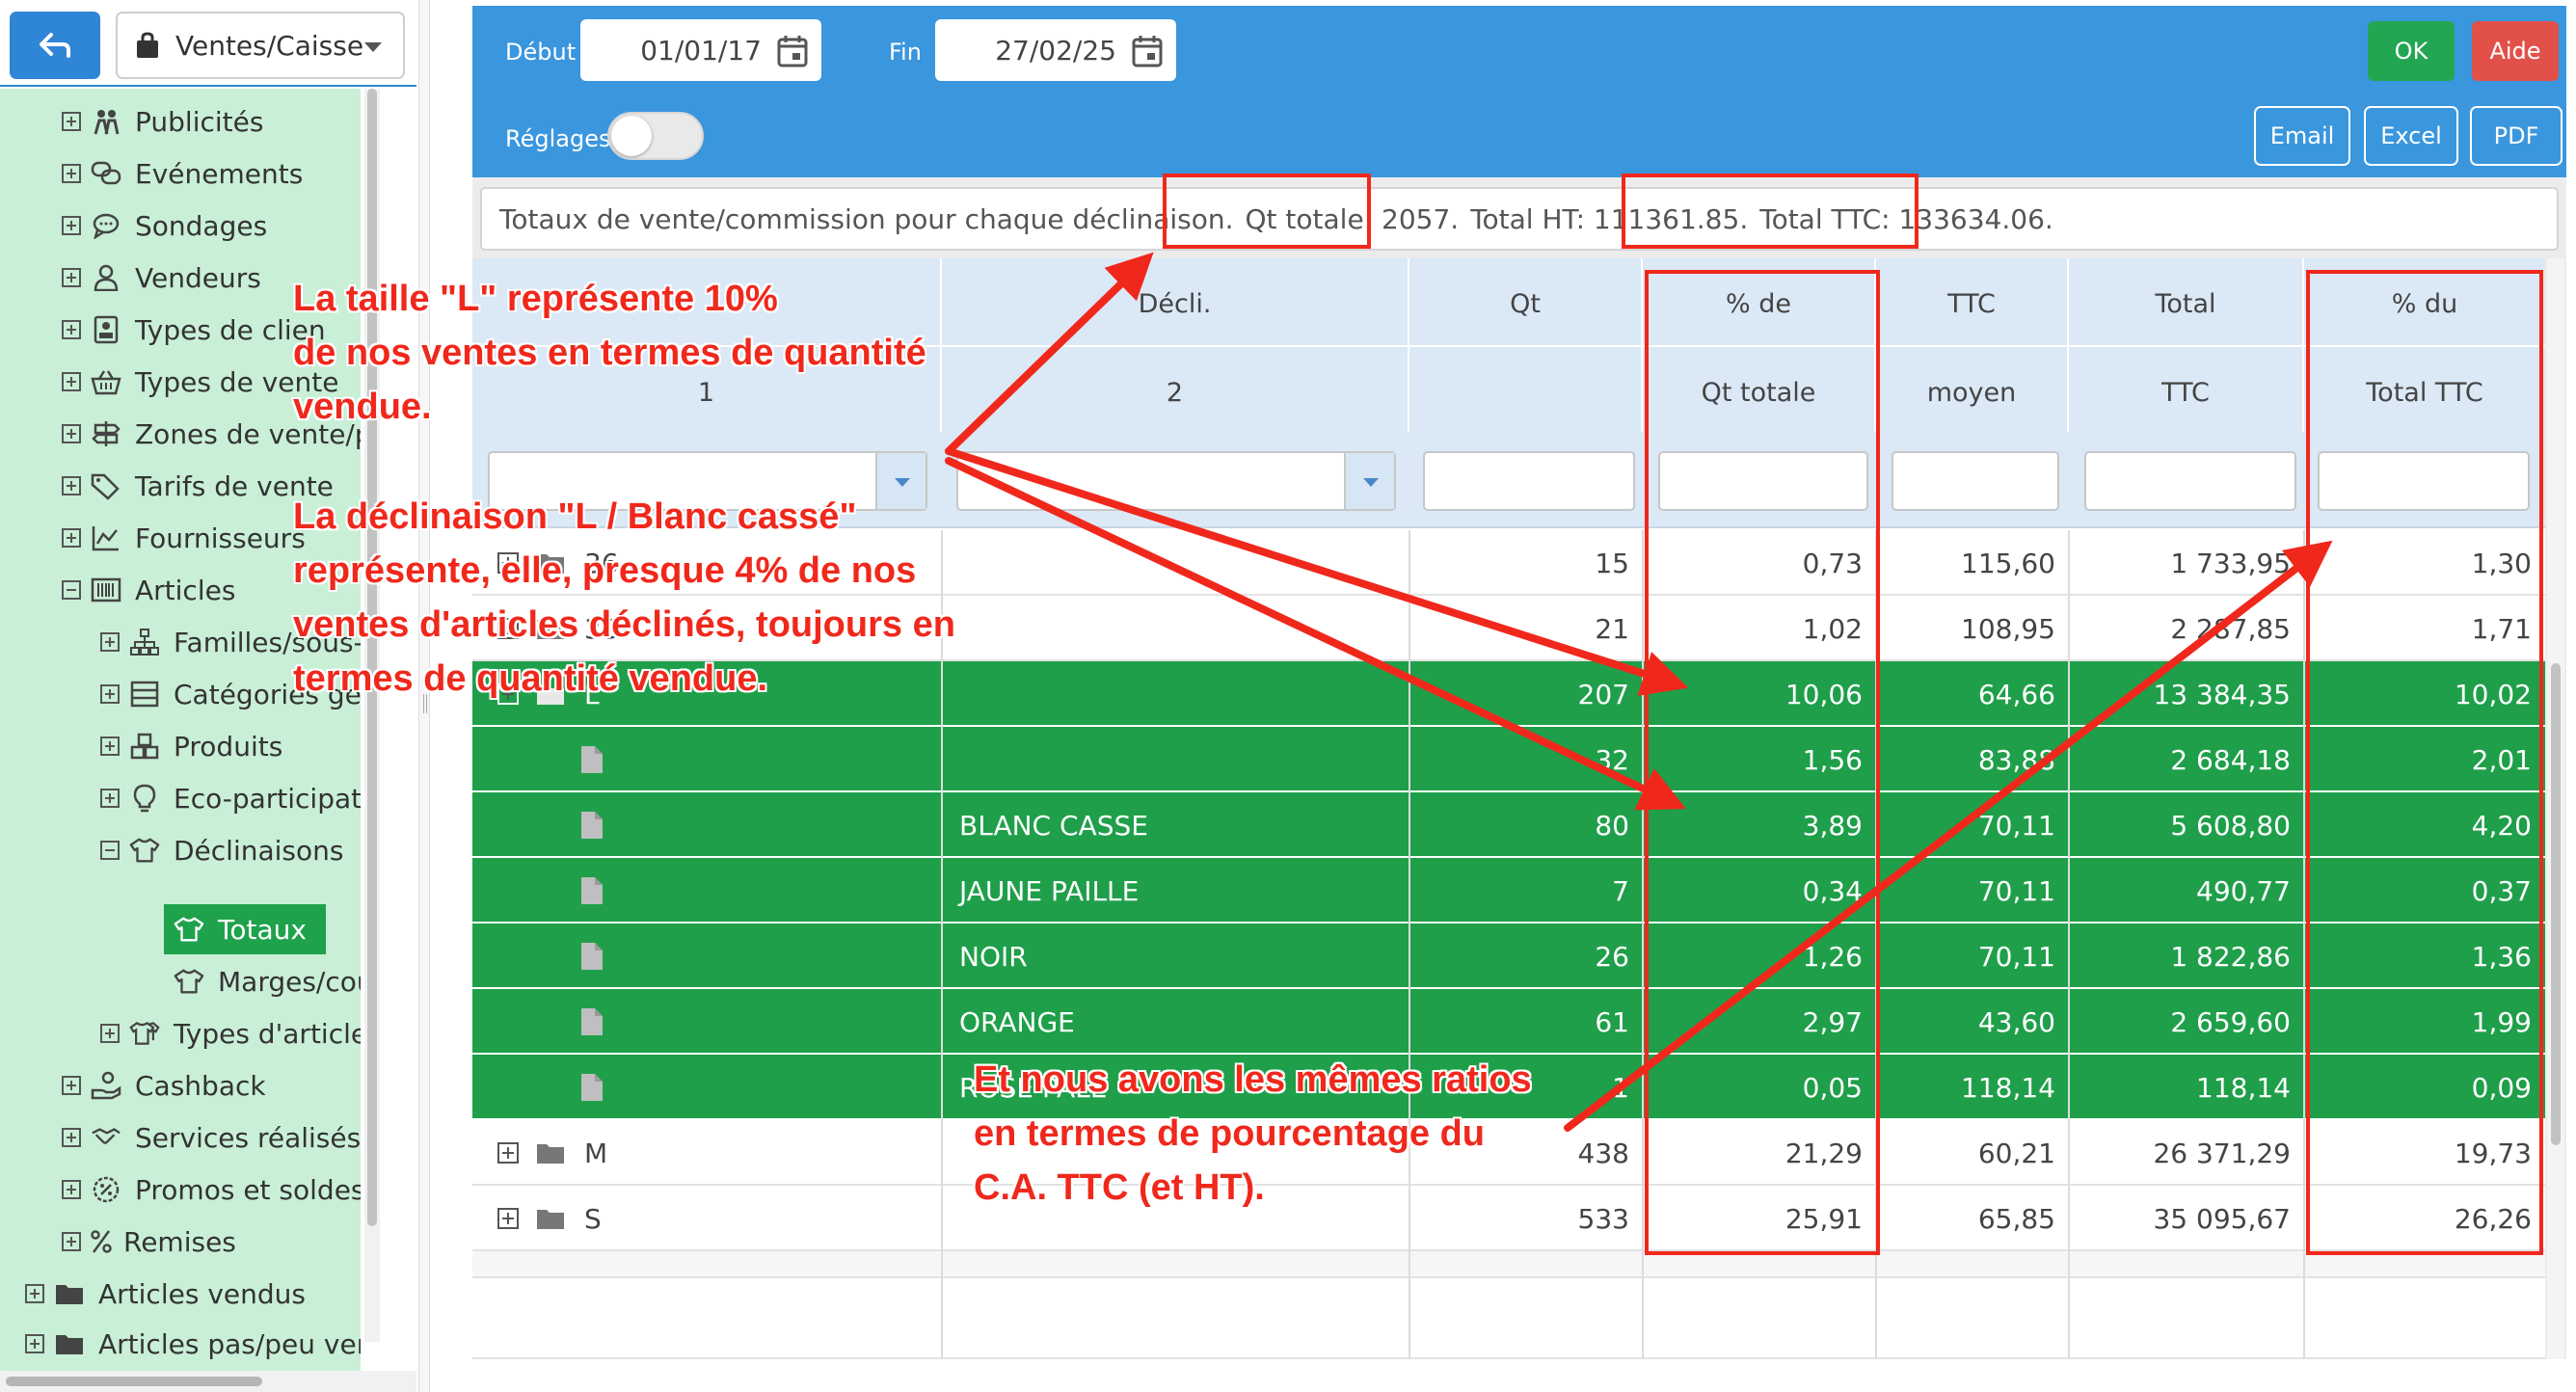 This screenshot has height=1392, width=2576. Describe the element at coordinates (259, 850) in the screenshot. I see `tree-item-label: Déclinaisons` at that location.